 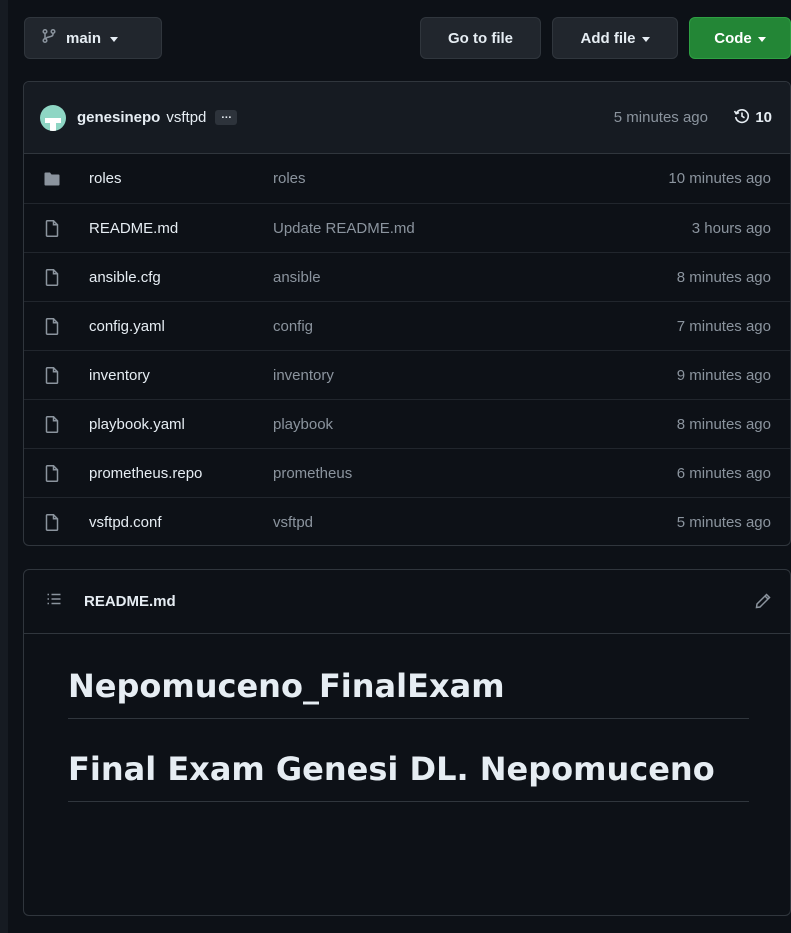 I want to click on commit-author-link: genesinepo, so click(x=118, y=117).